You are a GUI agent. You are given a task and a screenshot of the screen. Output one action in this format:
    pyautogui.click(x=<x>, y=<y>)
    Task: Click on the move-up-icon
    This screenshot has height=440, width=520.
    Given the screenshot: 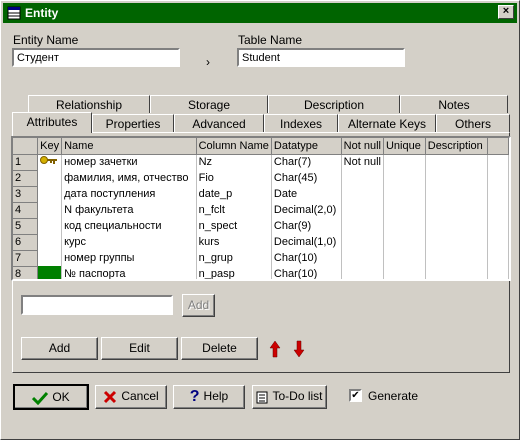 What is the action you would take?
    pyautogui.click(x=275, y=349)
    